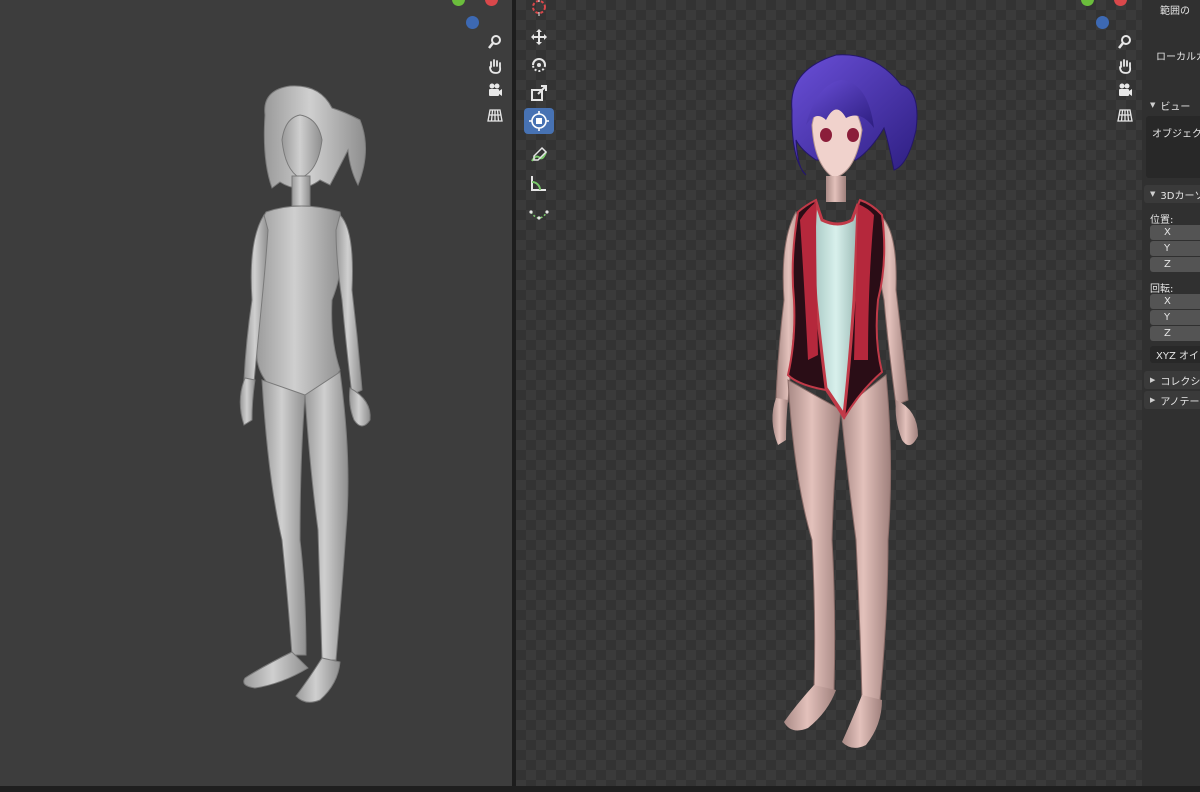  What do you see at coordinates (1180, 402) in the screenshot?
I see `annotation-section-label: アノテー` at bounding box center [1180, 402].